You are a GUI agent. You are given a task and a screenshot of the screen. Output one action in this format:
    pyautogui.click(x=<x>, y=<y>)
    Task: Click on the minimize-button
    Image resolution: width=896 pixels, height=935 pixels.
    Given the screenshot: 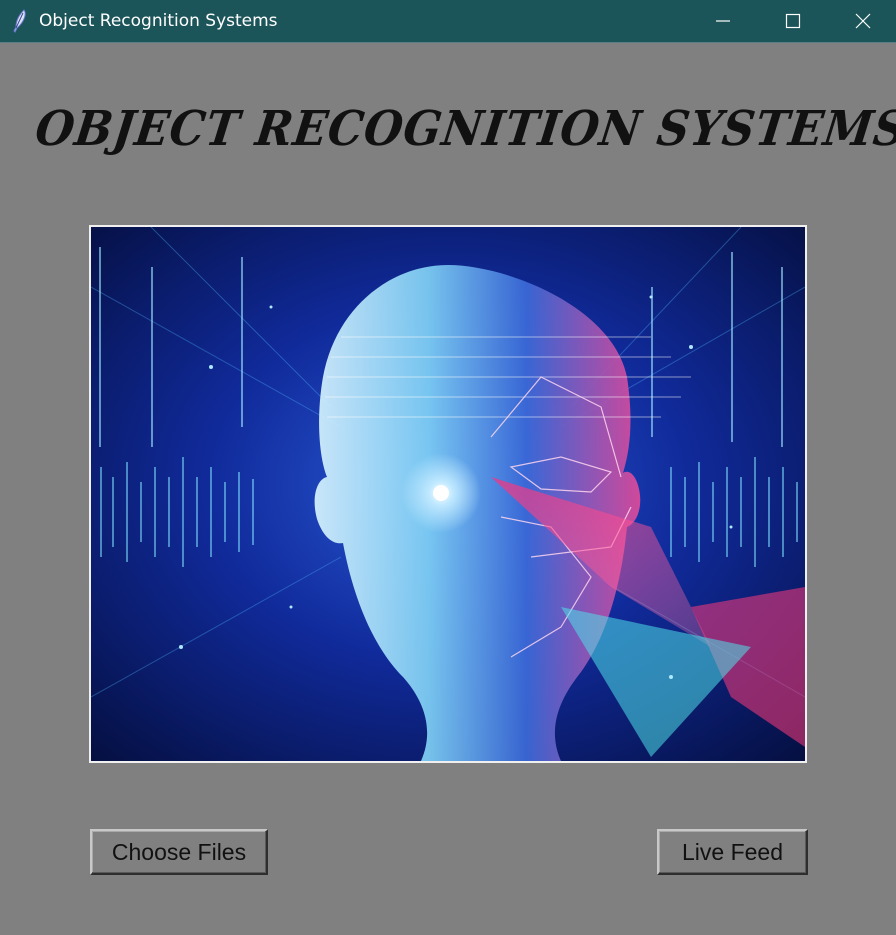 What is the action you would take?
    pyautogui.click(x=723, y=21)
    